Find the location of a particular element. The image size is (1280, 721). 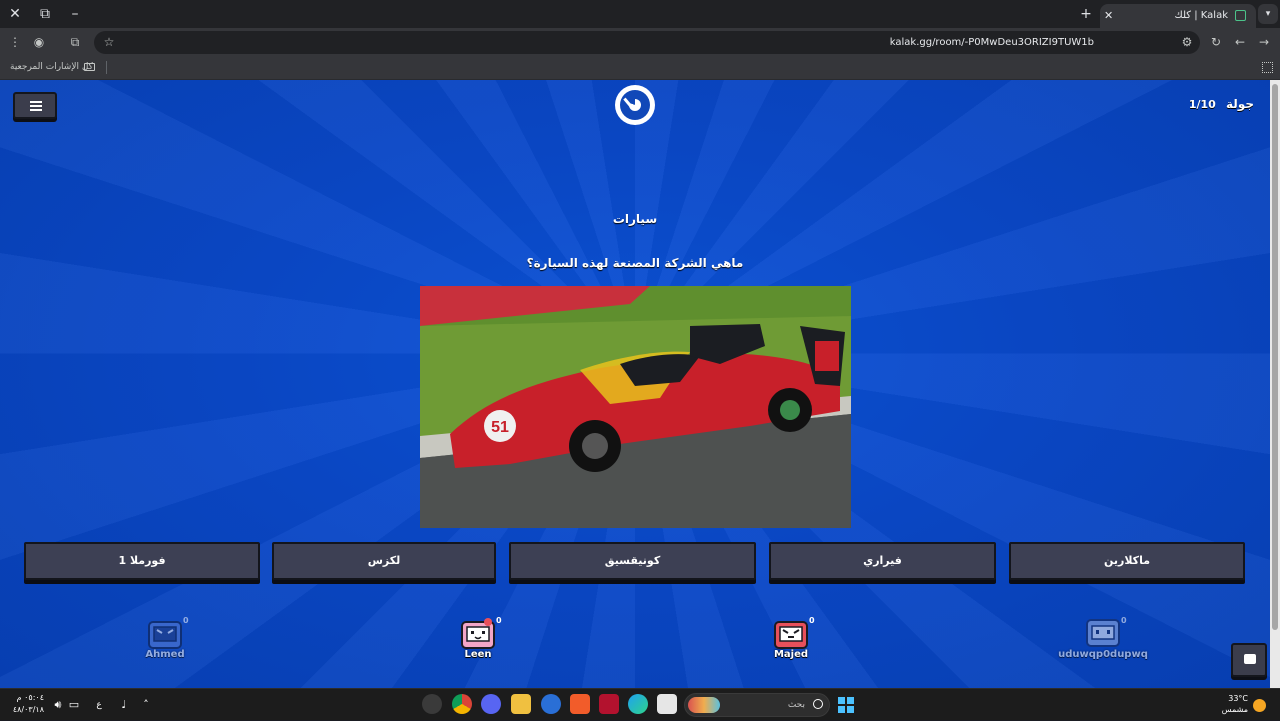

player-name: Leen is located at coordinates (478, 654).